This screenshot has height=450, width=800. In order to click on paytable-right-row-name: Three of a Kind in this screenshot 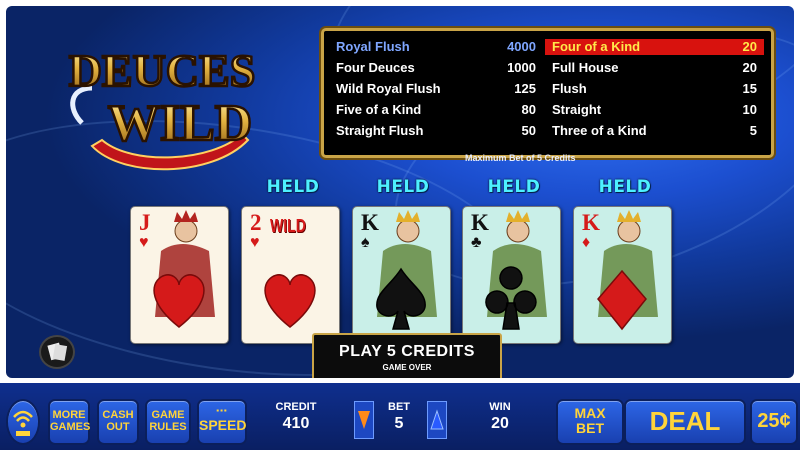, I will do `click(599, 130)`.